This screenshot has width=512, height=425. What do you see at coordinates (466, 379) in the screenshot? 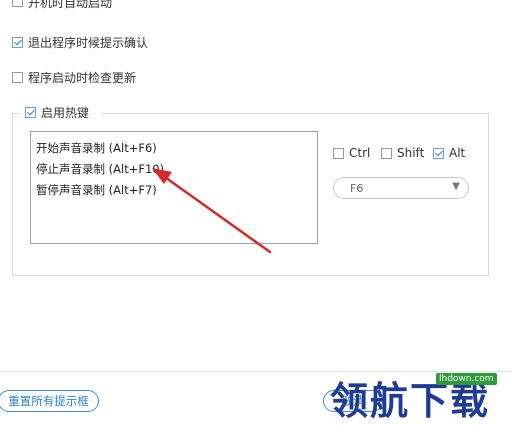
I see `watermark-url: lhdown.com` at bounding box center [466, 379].